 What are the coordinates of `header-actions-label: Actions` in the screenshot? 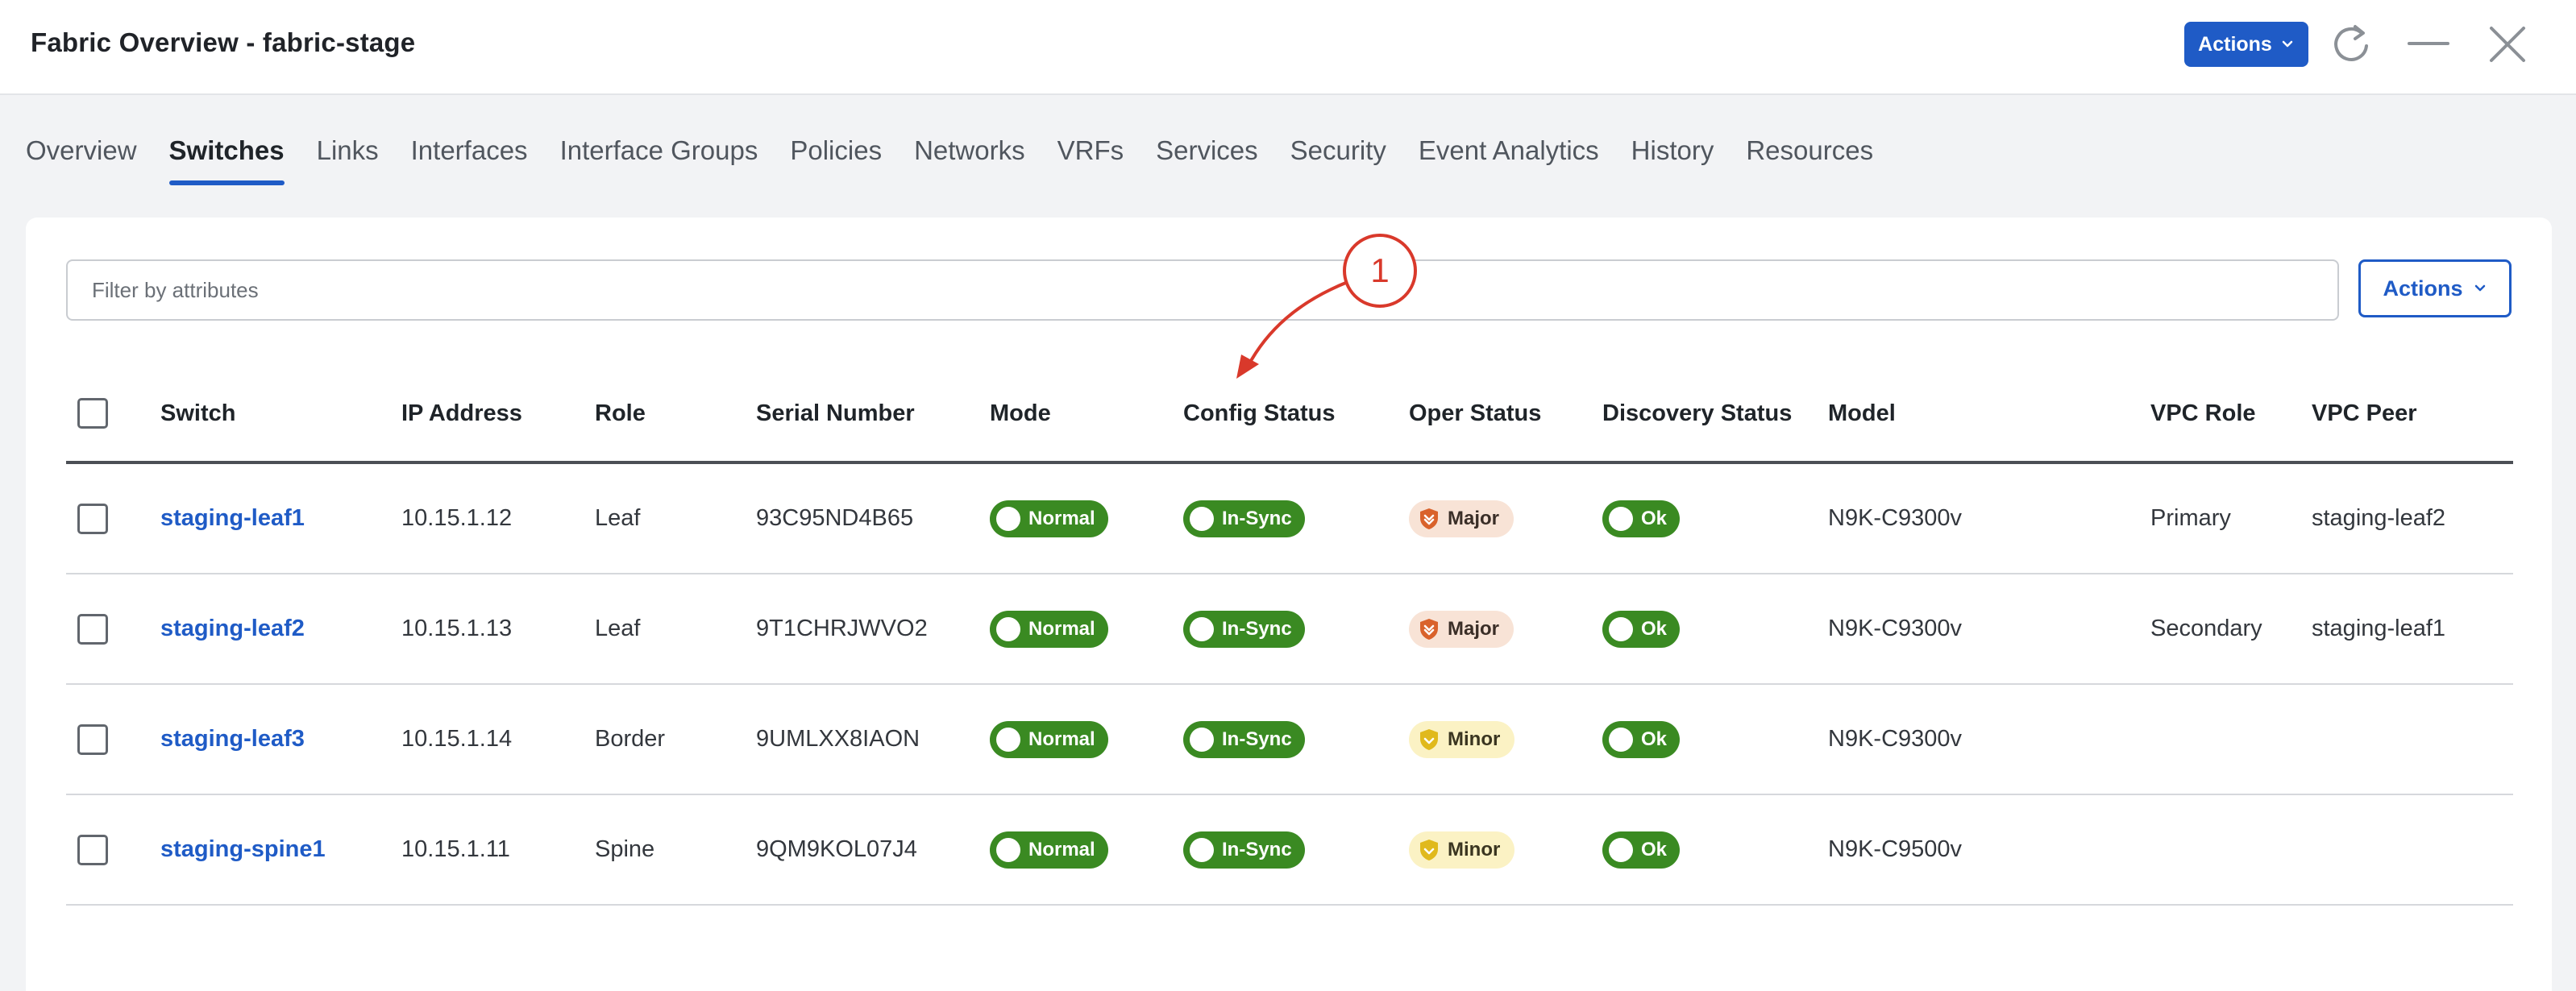 It's located at (2235, 44).